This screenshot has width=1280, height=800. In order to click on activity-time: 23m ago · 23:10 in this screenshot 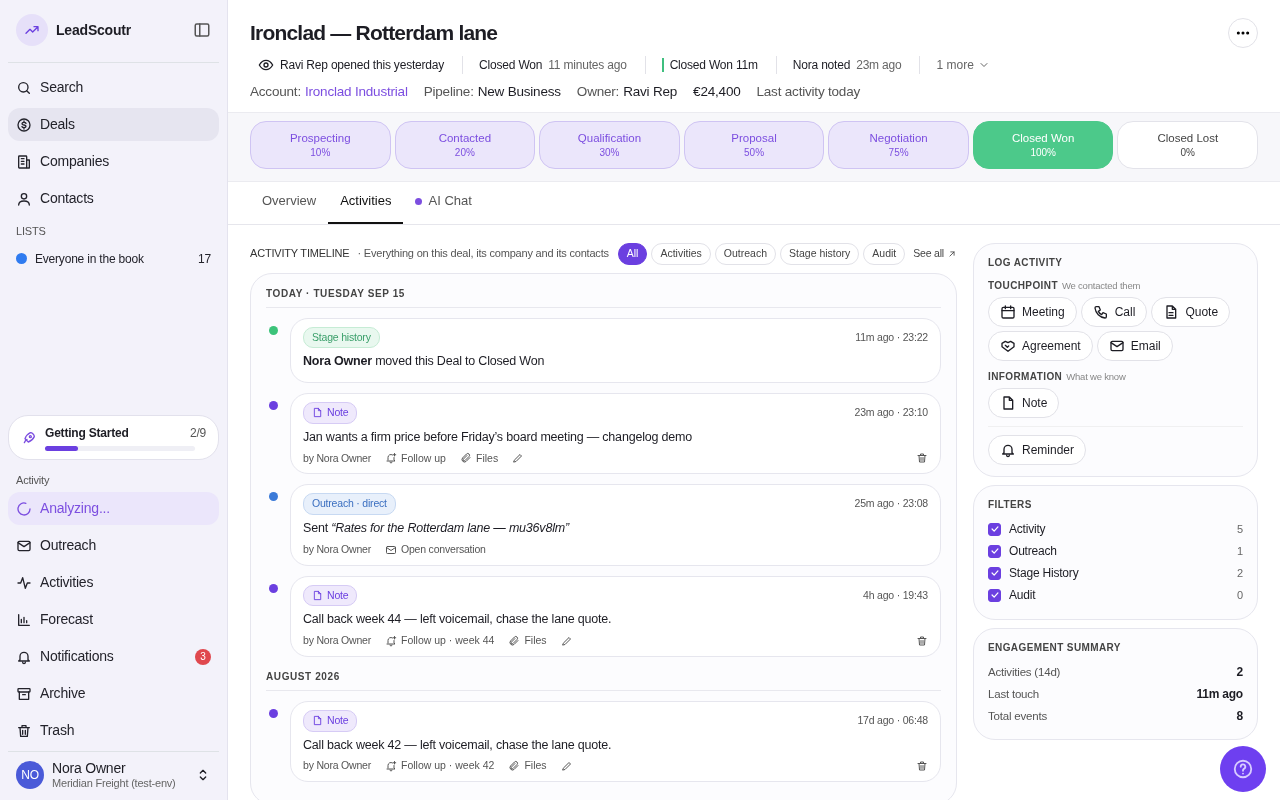, I will do `click(891, 412)`.